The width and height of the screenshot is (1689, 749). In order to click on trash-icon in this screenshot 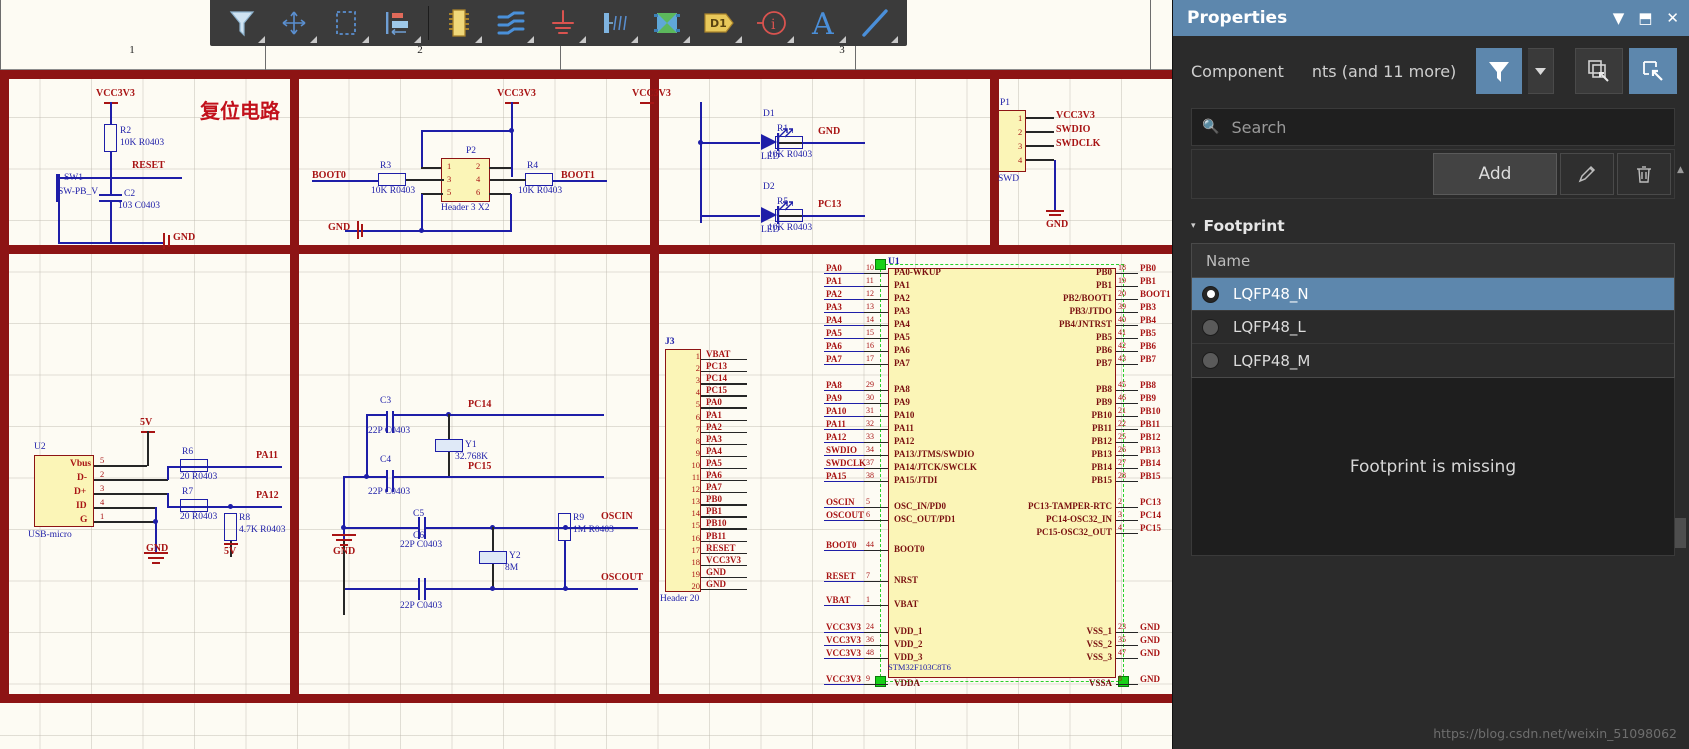, I will do `click(1644, 174)`.